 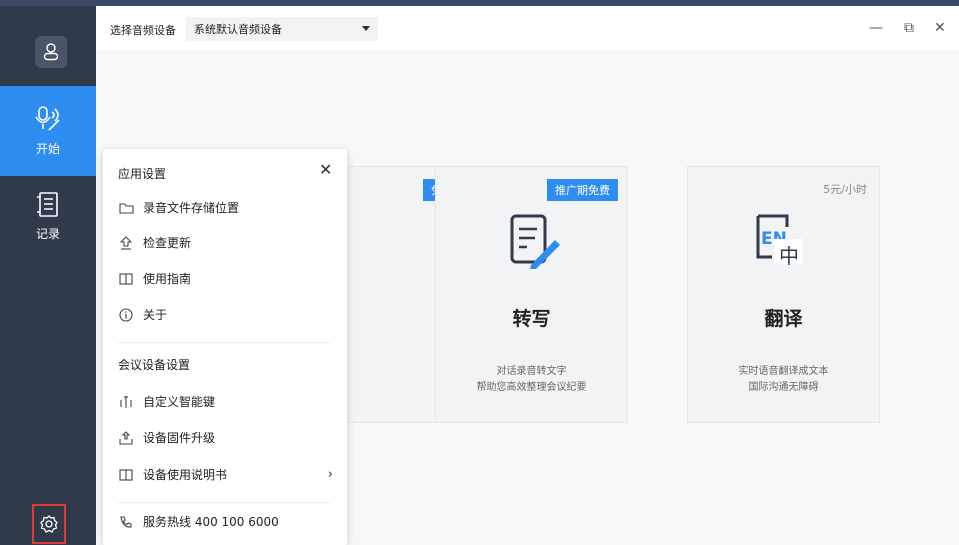 What do you see at coordinates (238, 29) in the screenshot?
I see `audio-device-value: 系统默认音频设备` at bounding box center [238, 29].